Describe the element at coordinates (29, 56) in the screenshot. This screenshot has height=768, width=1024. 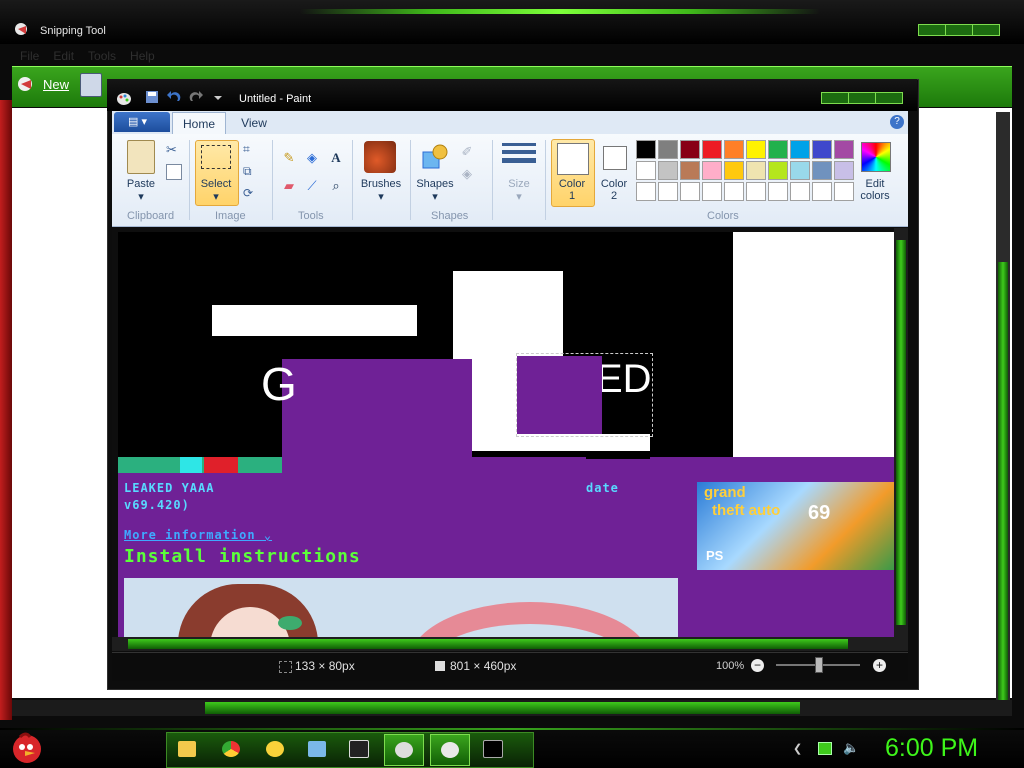
I see `menu-file: File` at that location.